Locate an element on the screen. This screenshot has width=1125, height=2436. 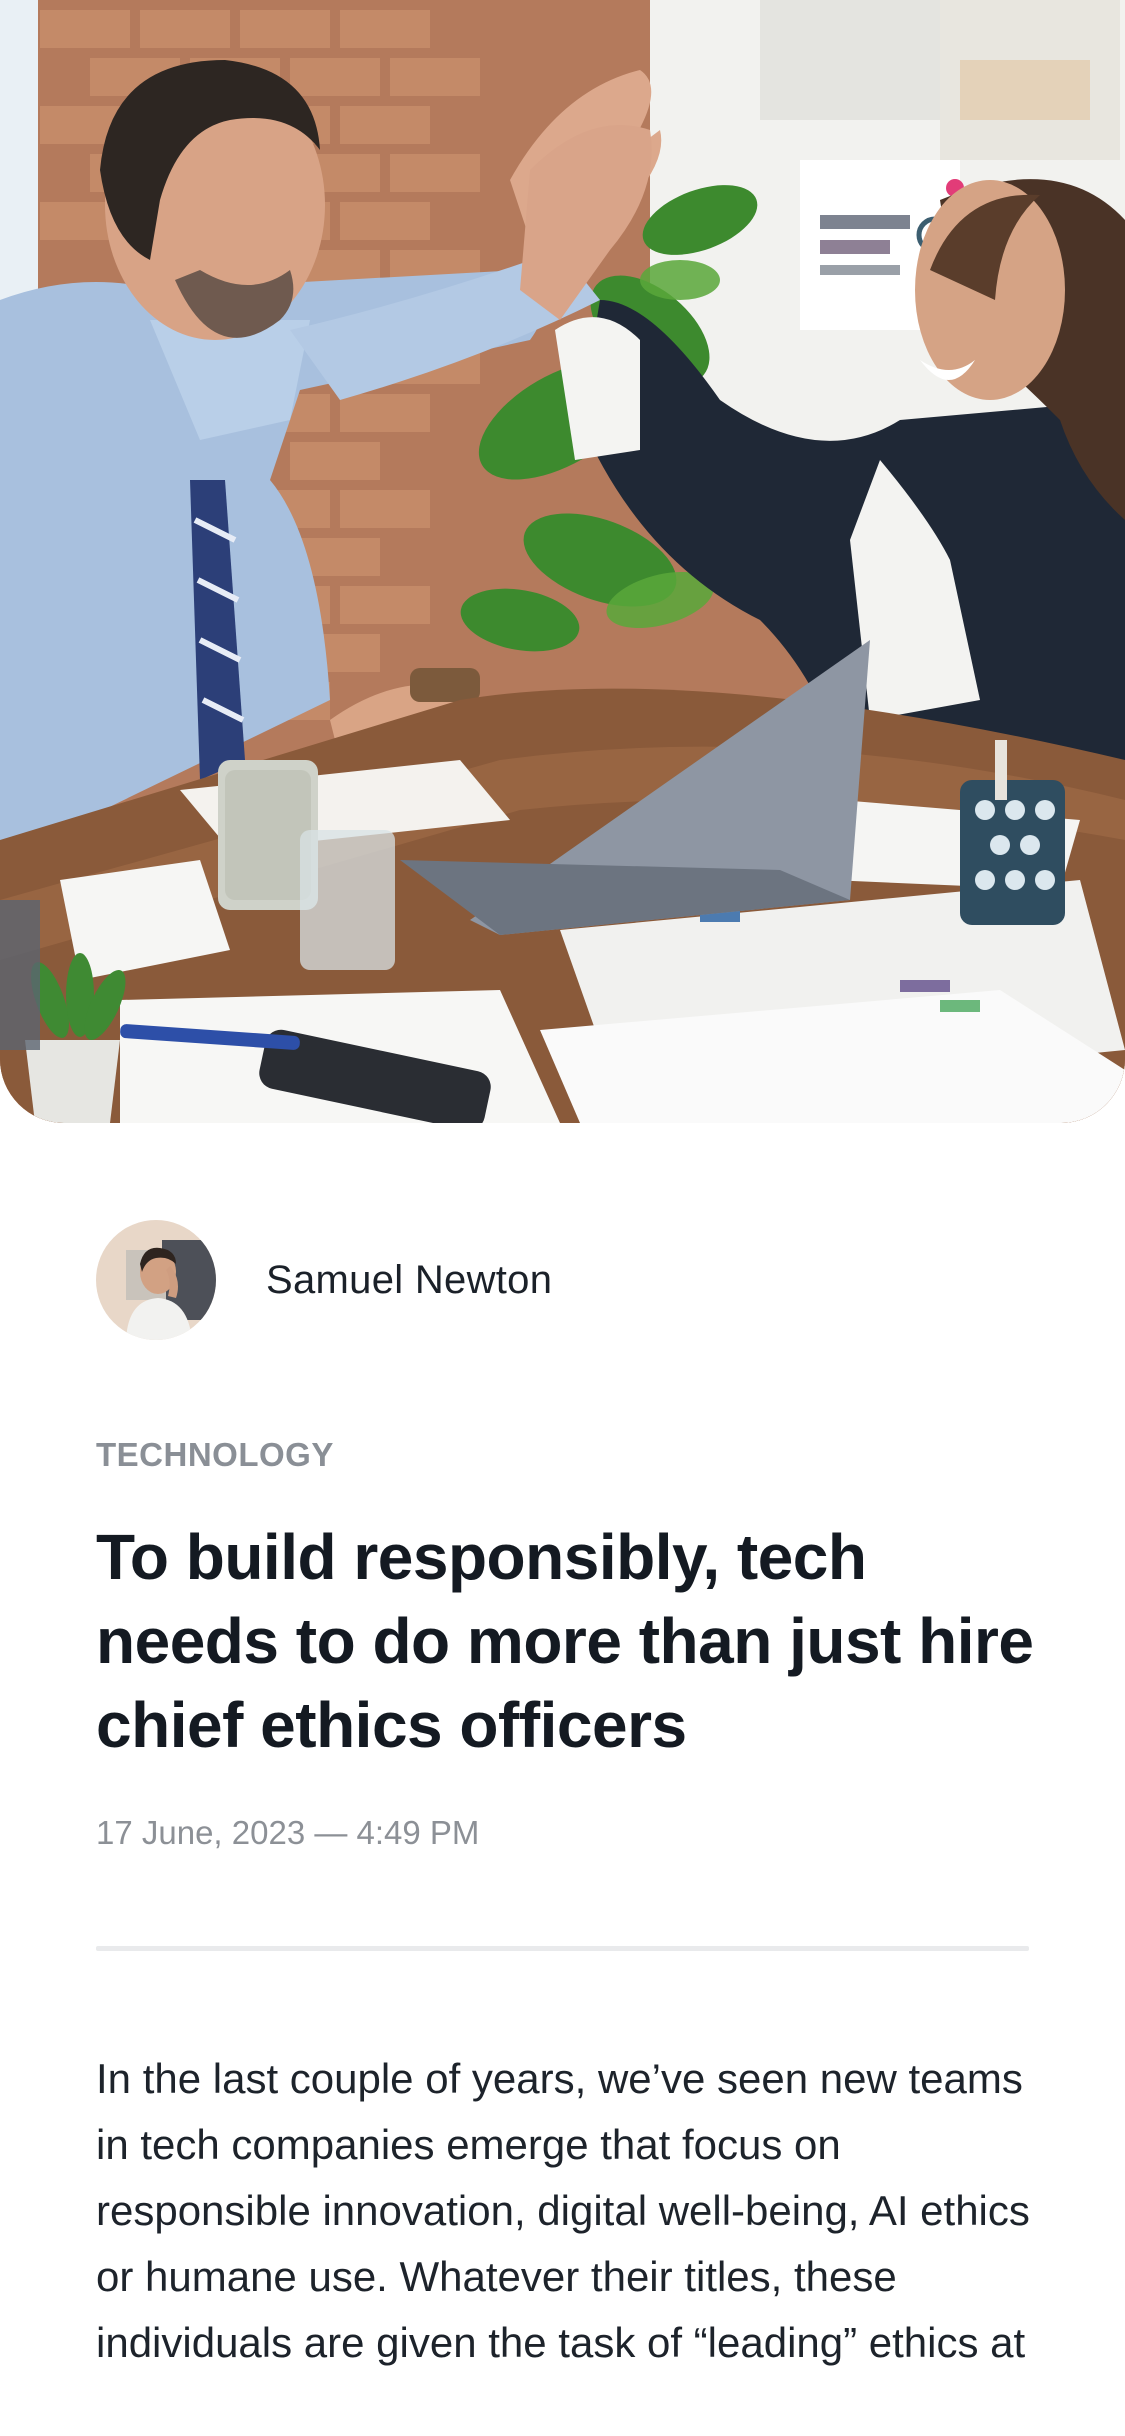
category-label: TECHNOLOGY is located at coordinates (215, 1455).